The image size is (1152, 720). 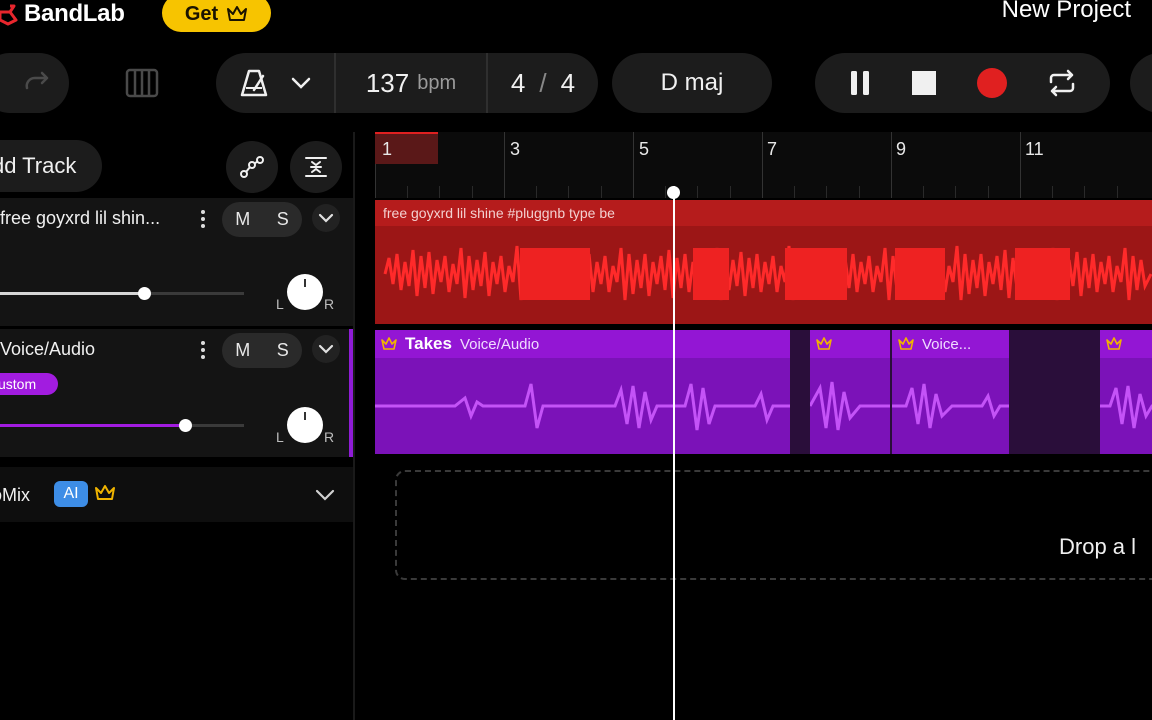 I want to click on metronome-control, so click(x=276, y=83).